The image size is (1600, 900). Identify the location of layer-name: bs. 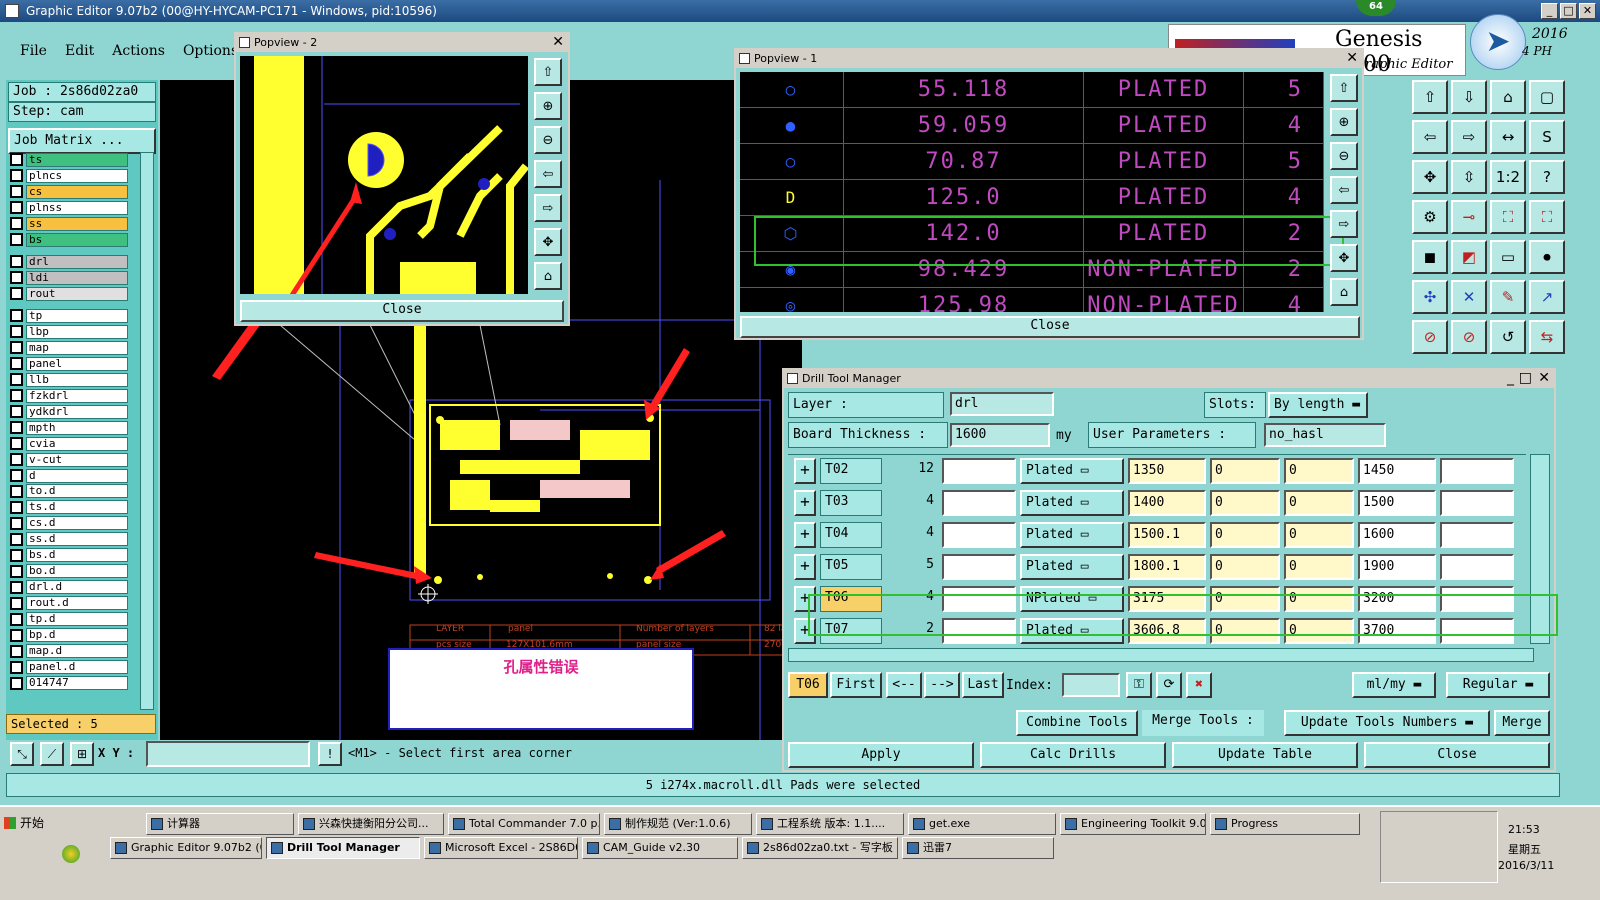
(77, 239).